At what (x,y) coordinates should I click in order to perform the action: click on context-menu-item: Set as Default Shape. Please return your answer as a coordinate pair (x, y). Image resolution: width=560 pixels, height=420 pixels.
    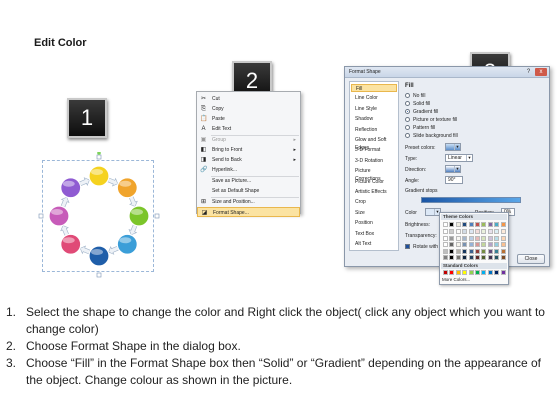
    Looking at the image, I should click on (248, 191).